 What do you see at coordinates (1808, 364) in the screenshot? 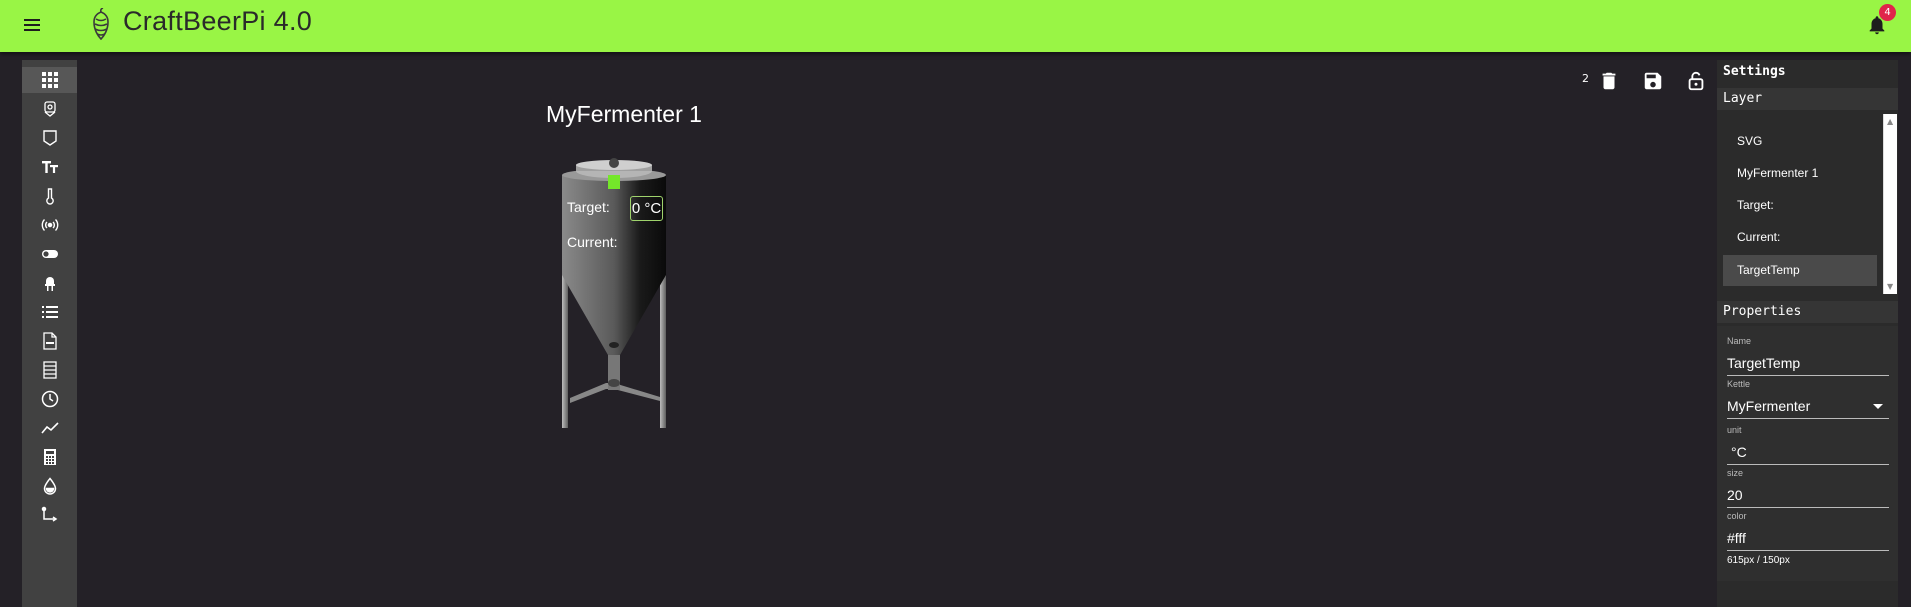
I see `name-field: TargetTemp` at bounding box center [1808, 364].